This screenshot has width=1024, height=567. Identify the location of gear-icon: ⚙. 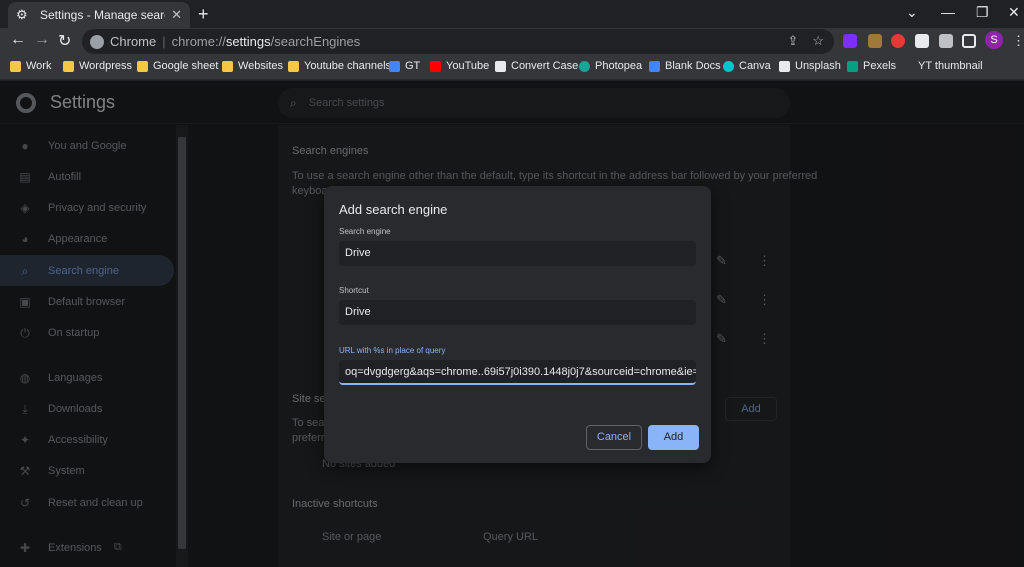
(22, 14).